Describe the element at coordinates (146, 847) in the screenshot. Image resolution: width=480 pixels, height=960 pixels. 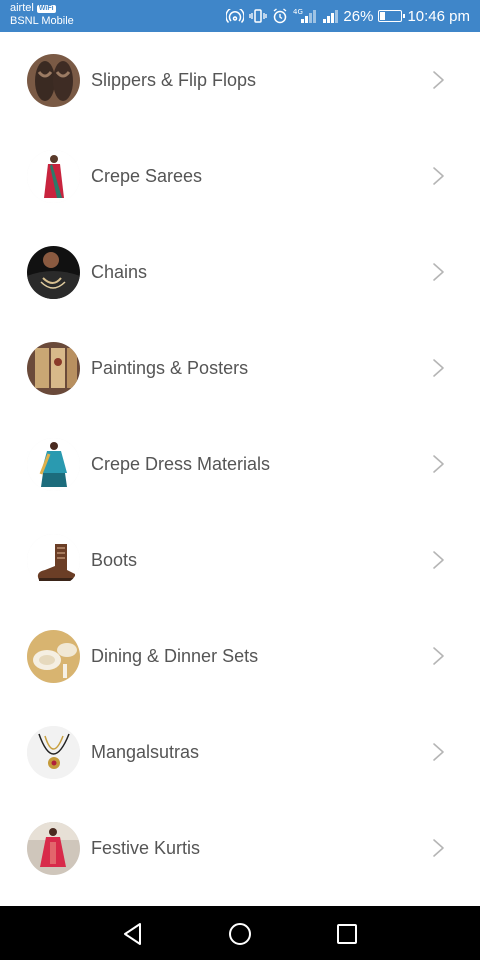
I see `category-label: Festive Kurtis` at that location.